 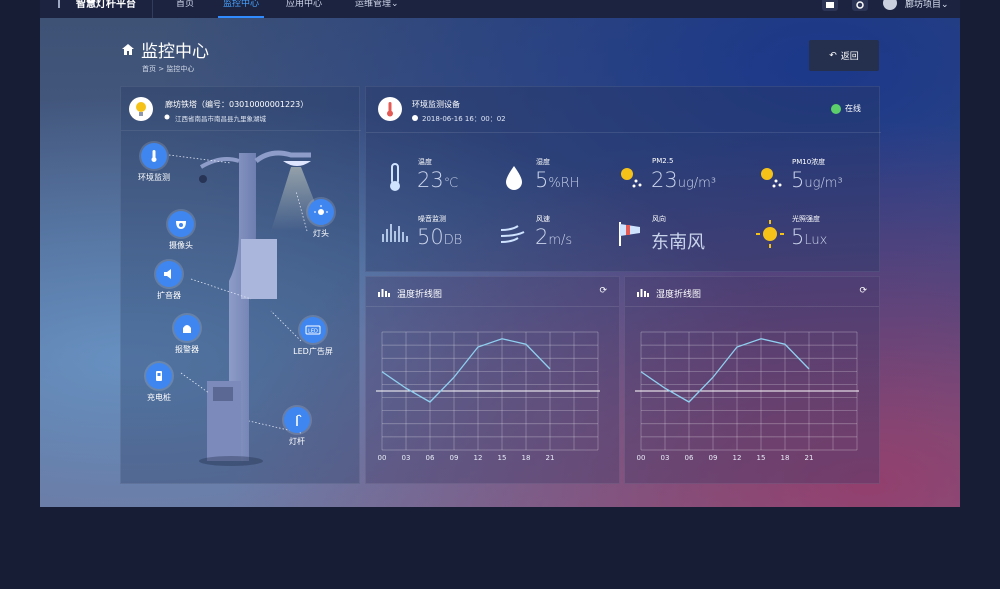 I want to click on env-panel-header: 环境监测设备 2018-06-16 16：00：02 在线, so click(x=623, y=110).